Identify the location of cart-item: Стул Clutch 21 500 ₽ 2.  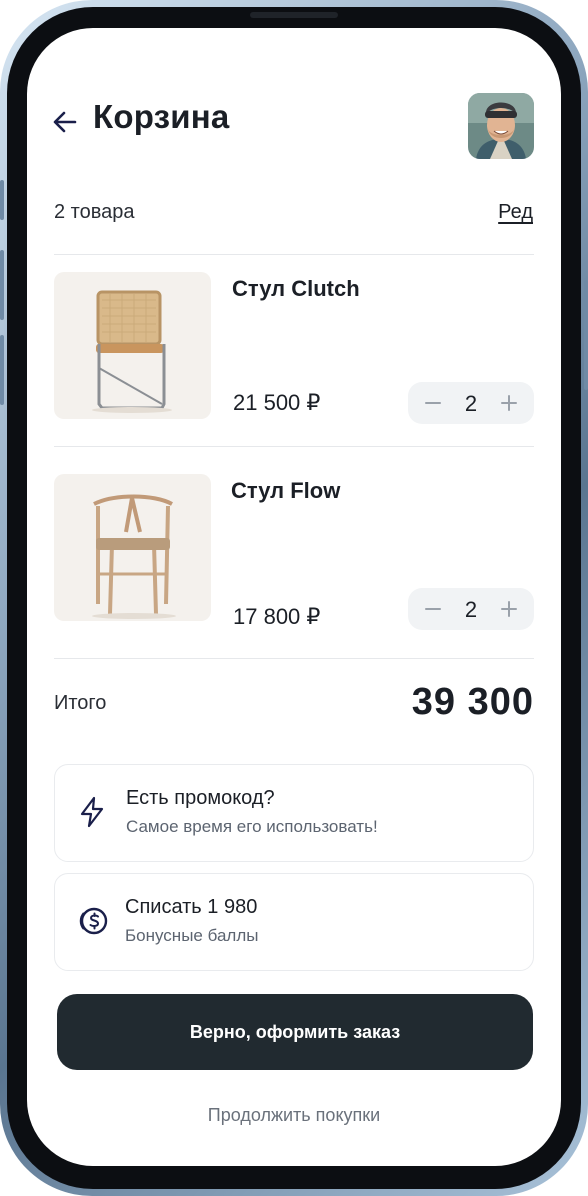
(294, 348).